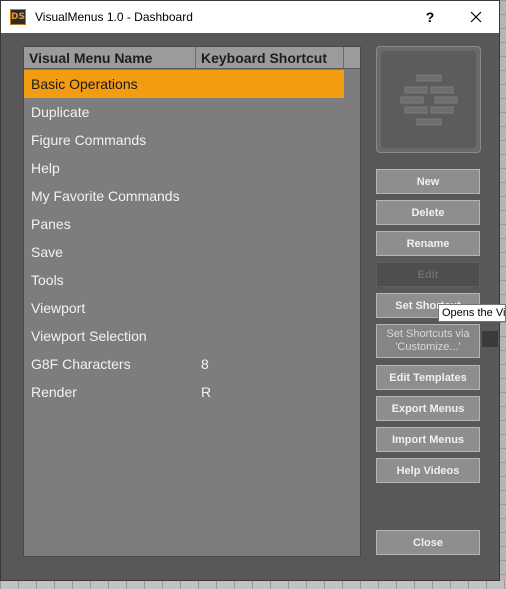  I want to click on radial-menu-icon, so click(428, 99).